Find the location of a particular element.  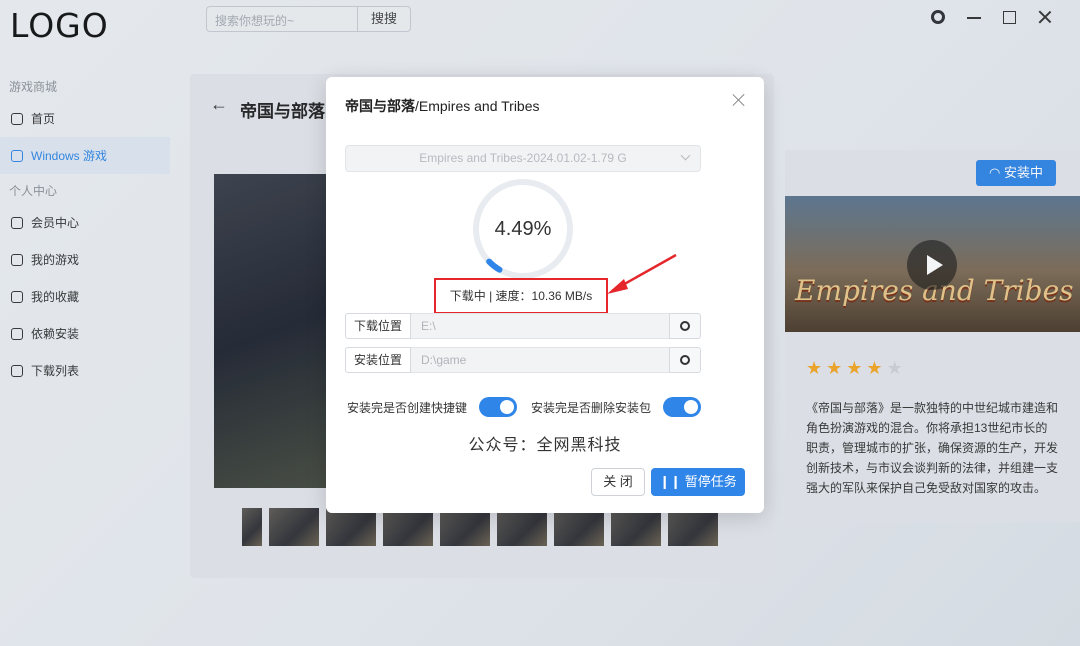

download-location-row: 下载位置 E:\ is located at coordinates (523, 326).